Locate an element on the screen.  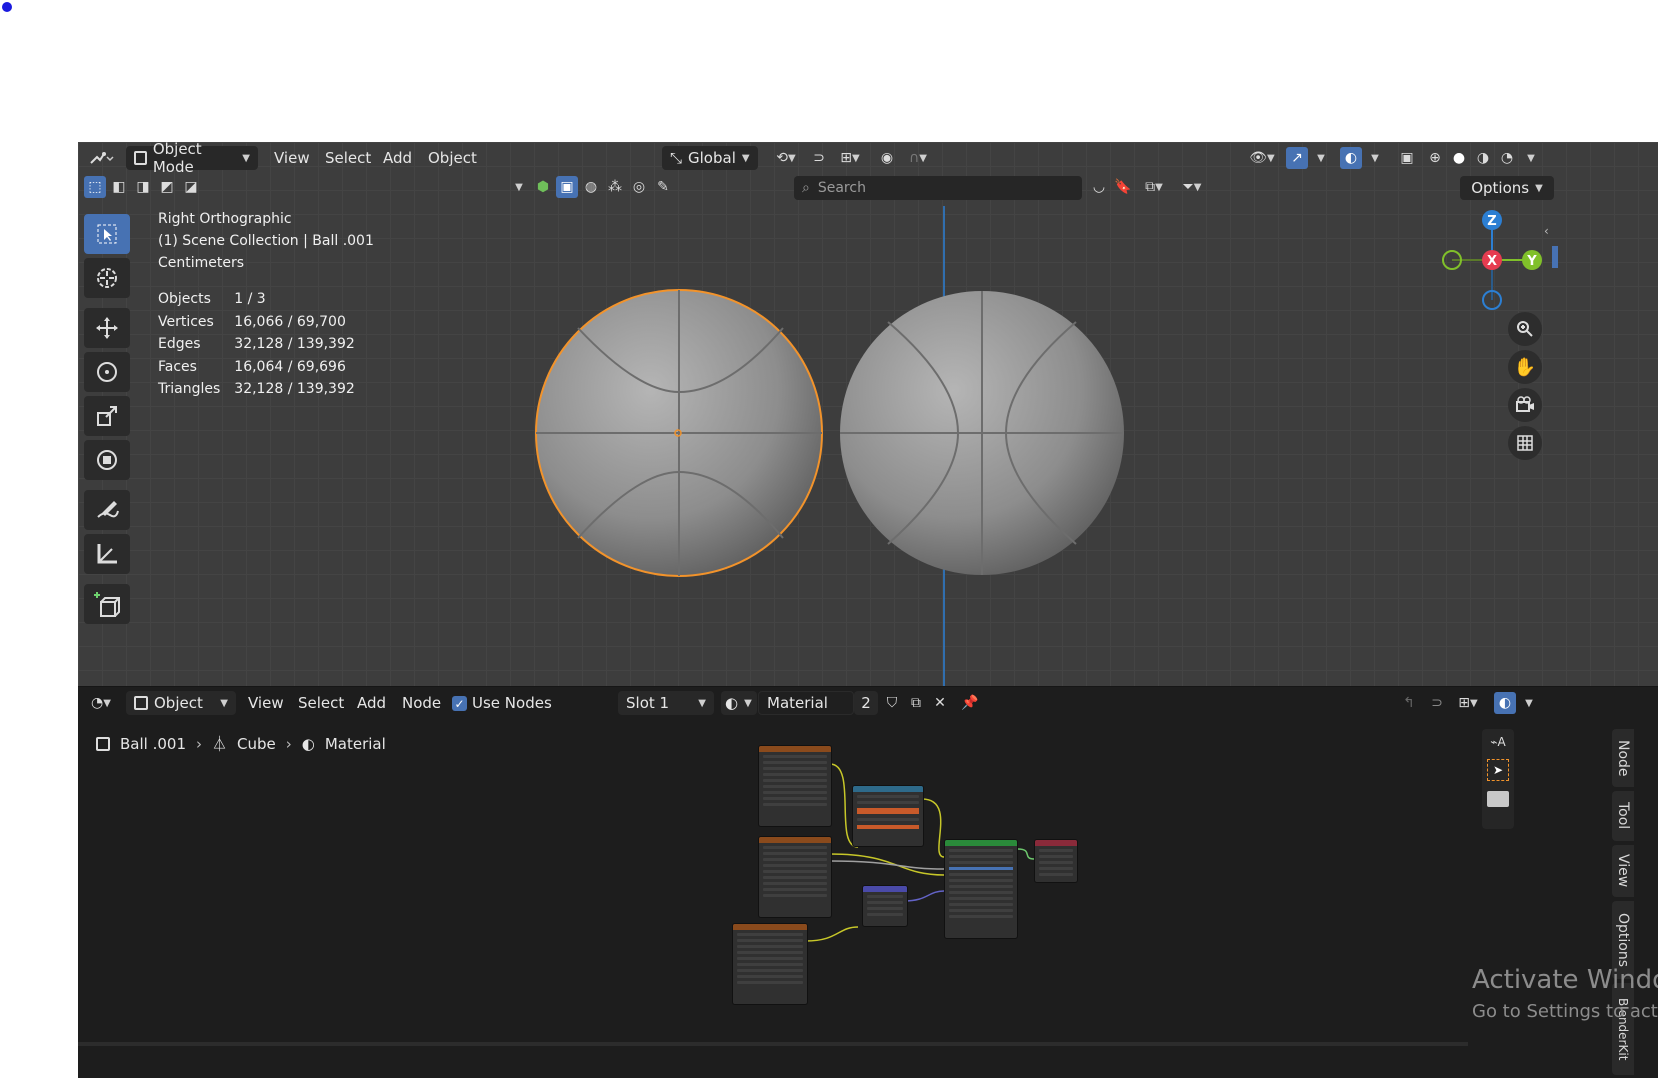
node-preview-icon is located at coordinates (1498, 799).